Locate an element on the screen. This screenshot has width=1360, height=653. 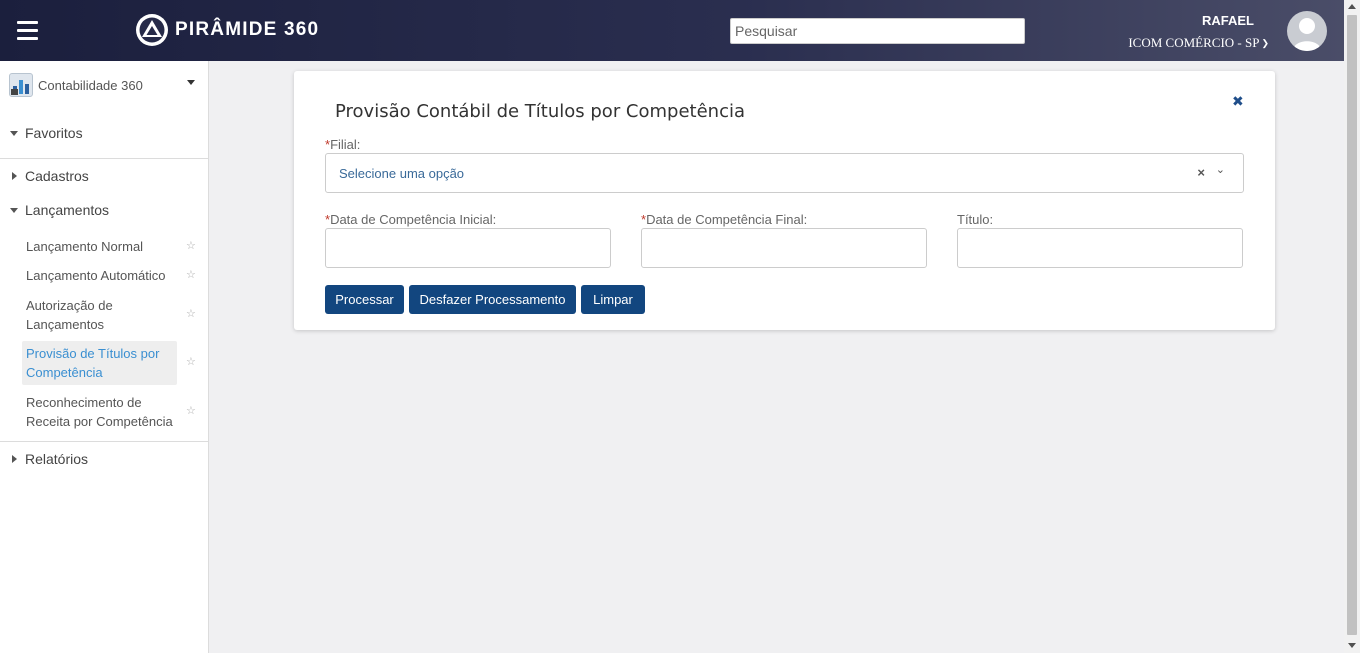
section-lancamentos: Lançamentos is located at coordinates (59, 210).